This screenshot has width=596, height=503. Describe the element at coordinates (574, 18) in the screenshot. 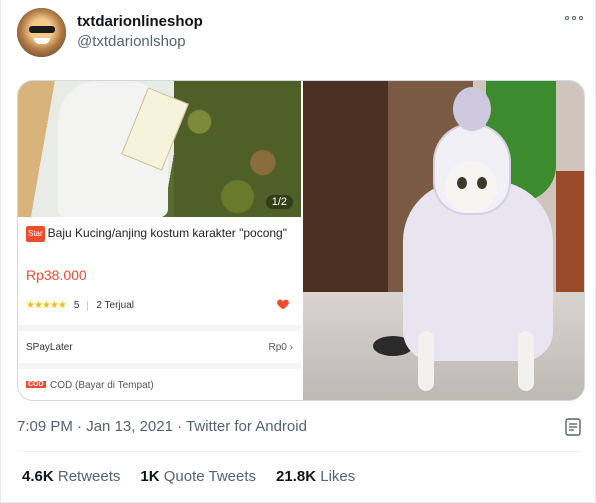

I see `more-options-icon` at that location.